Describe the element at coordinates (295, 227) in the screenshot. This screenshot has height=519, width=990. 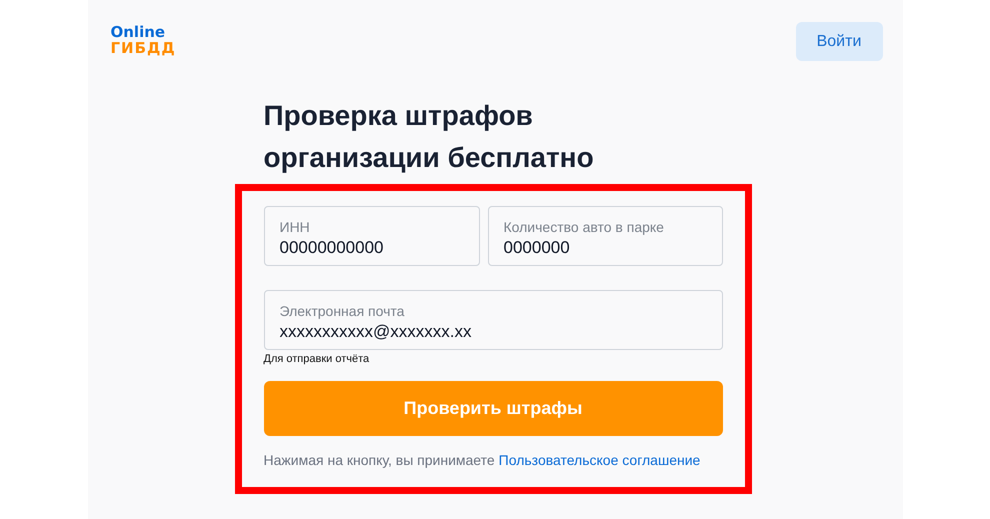
I see `field-label: ИНН` at that location.